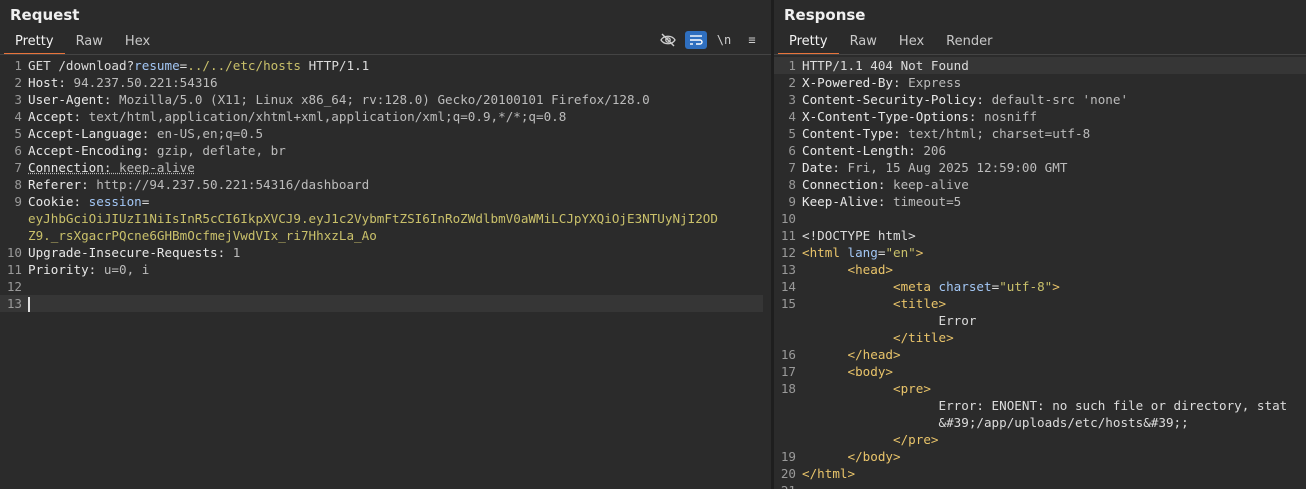 This screenshot has height=489, width=1306. I want to click on response-tab-raw: Raw, so click(863, 41).